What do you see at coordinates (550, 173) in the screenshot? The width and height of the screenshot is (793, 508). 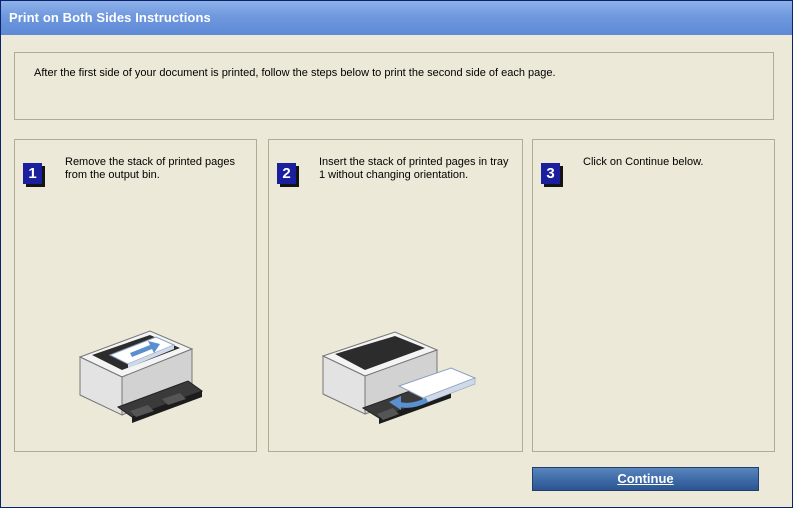 I see `step-3-badge: 3` at bounding box center [550, 173].